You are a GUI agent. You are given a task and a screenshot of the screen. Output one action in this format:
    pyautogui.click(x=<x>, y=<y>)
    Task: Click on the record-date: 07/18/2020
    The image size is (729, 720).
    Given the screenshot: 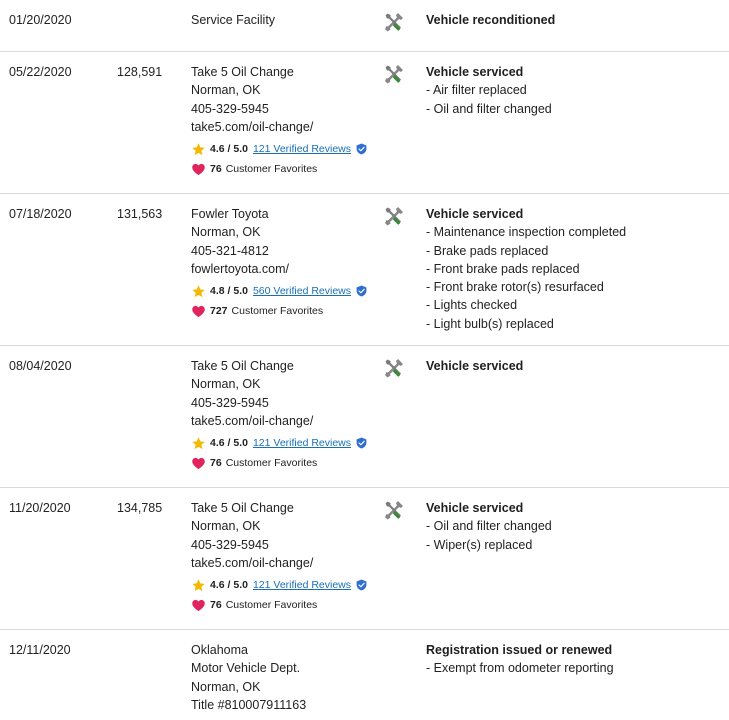 What is the action you would take?
    pyautogui.click(x=40, y=214)
    